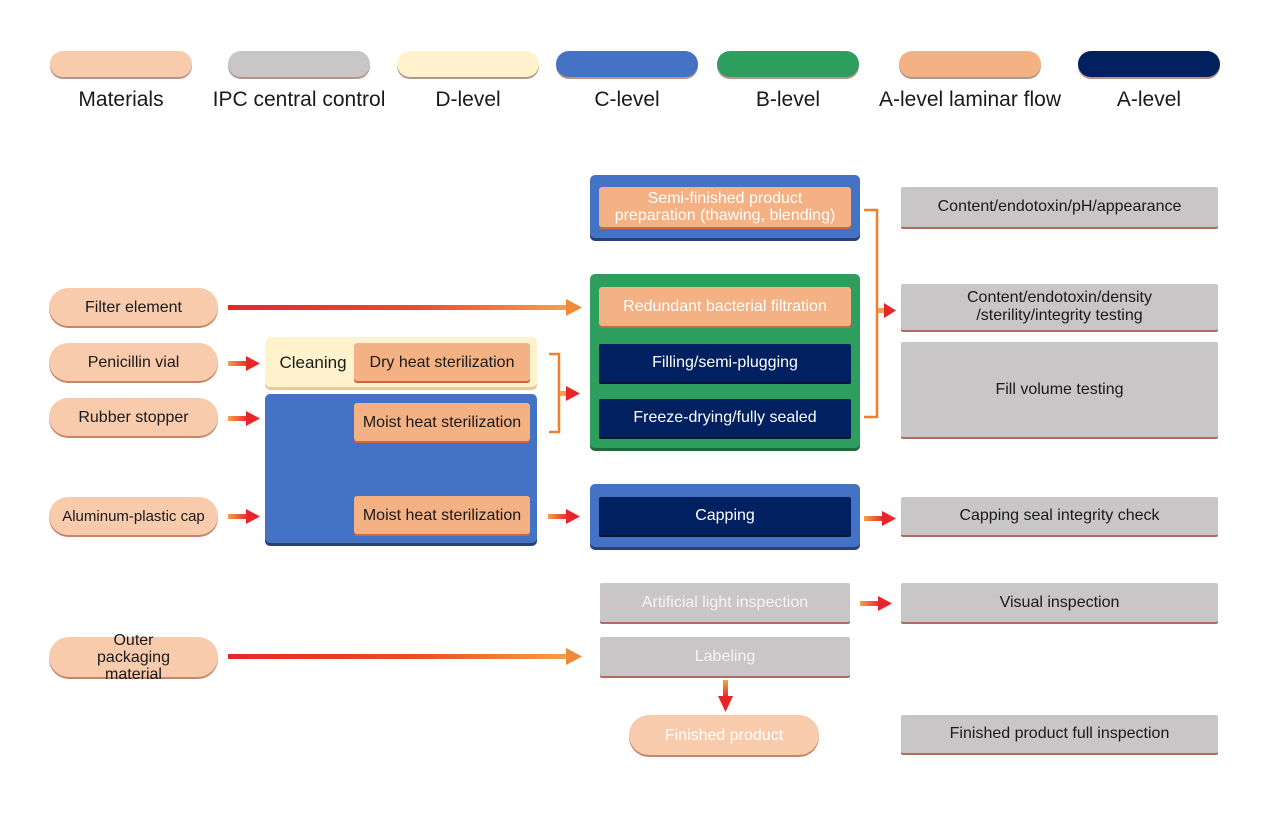 This screenshot has width=1280, height=819. I want to click on freeze-drying-fully-sealed: Freeze-drying/fully sealed, so click(725, 418).